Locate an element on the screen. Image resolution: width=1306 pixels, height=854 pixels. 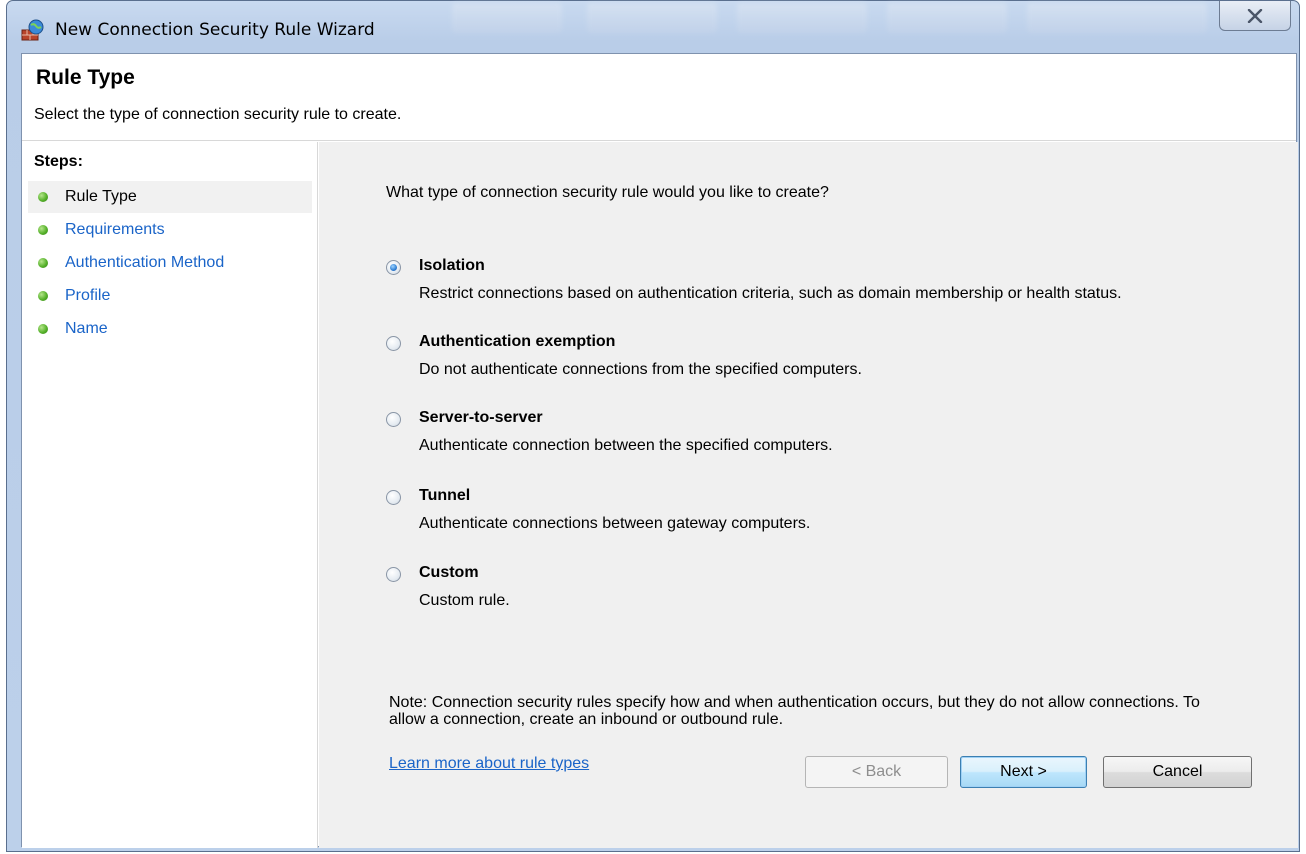
back-button: < Back is located at coordinates (876, 772).